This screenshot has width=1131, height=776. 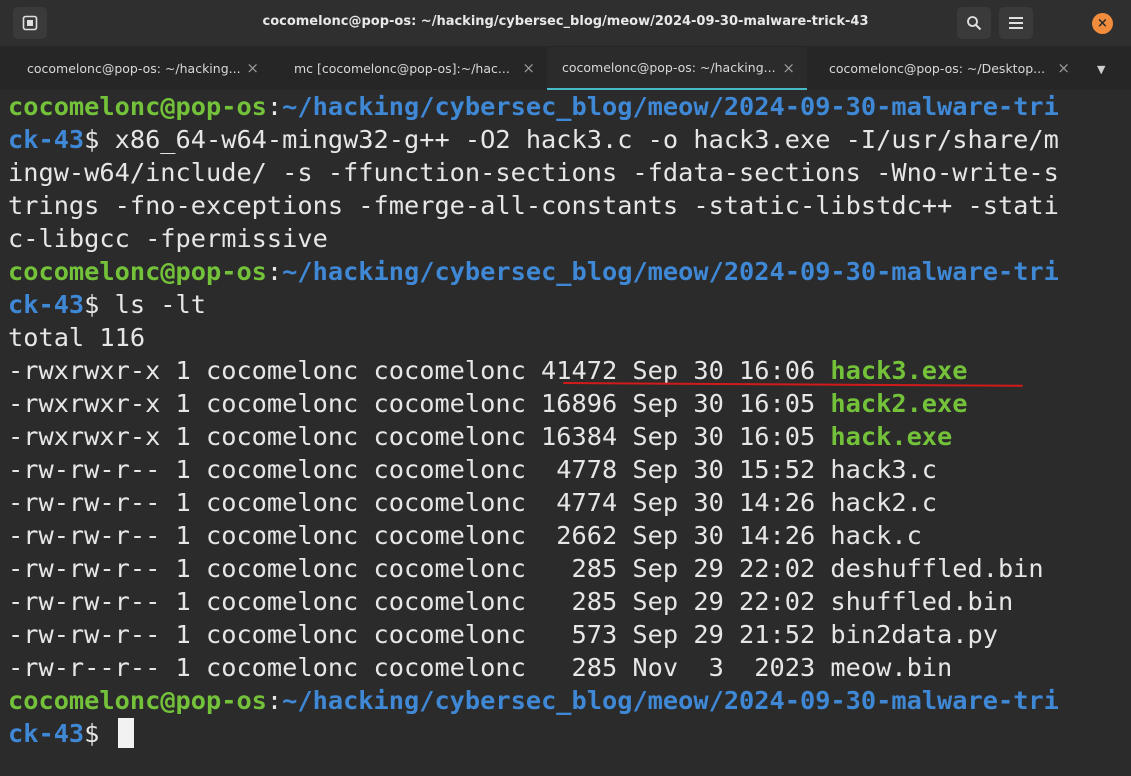 I want to click on tab-2: mc [cocomelonc@pop-os]:~/hac... ×, so click(x=409, y=68).